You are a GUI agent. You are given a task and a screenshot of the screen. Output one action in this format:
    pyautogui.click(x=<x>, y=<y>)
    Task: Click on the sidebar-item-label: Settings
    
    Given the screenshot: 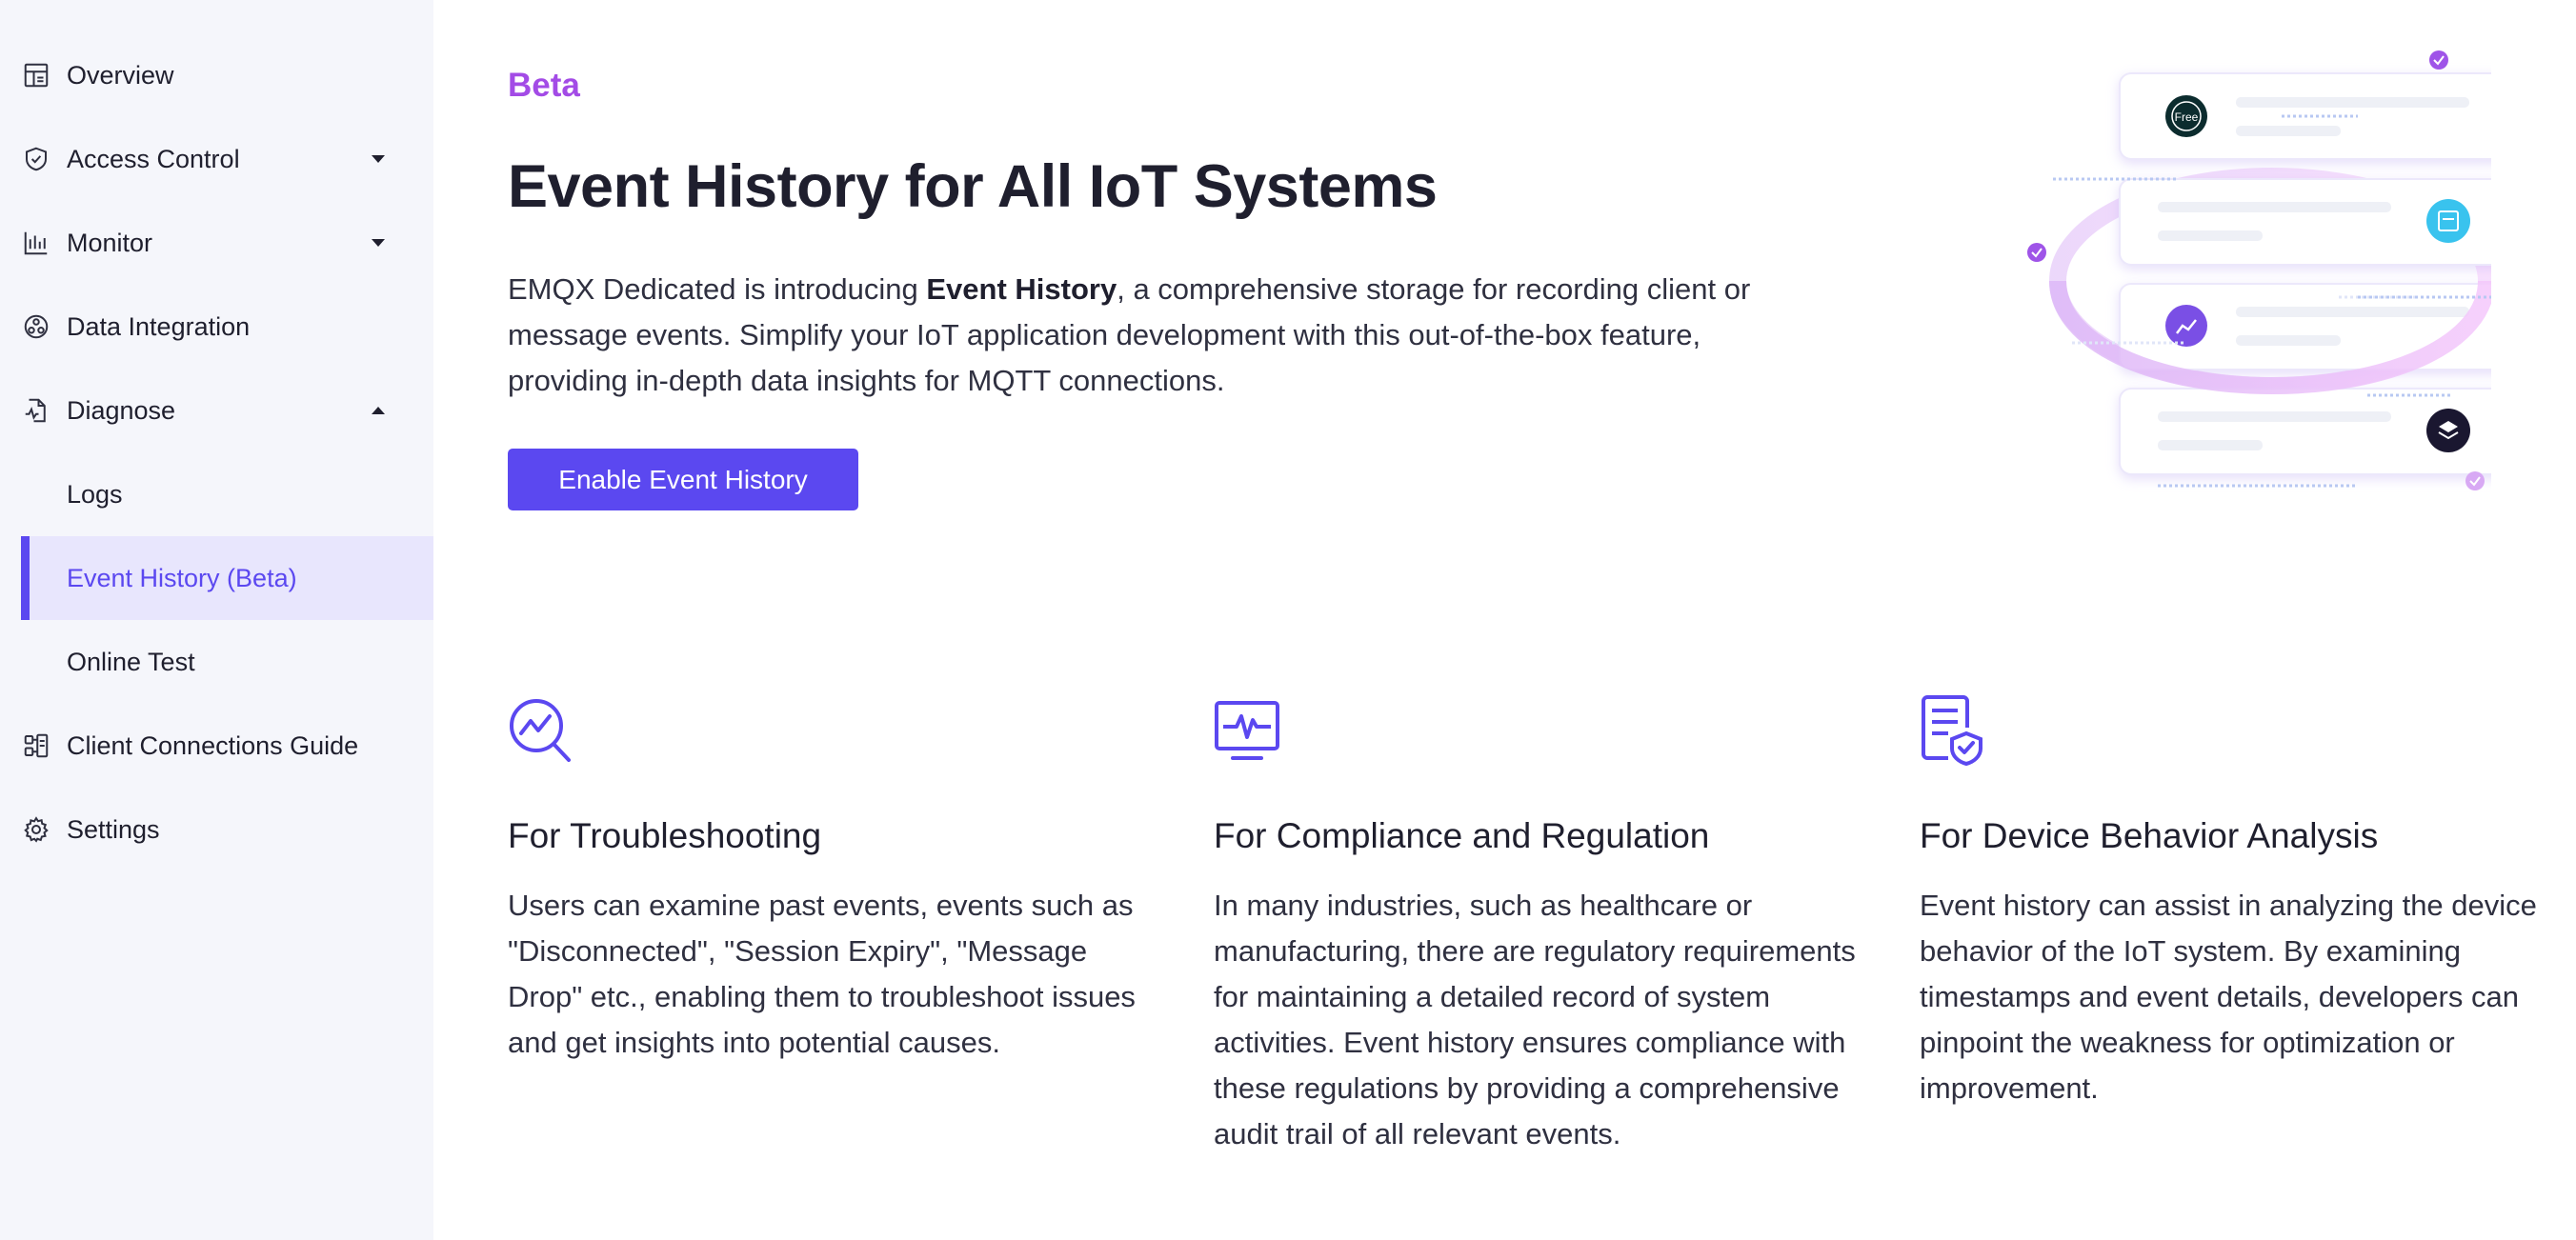 What is the action you would take?
    pyautogui.click(x=114, y=829)
    